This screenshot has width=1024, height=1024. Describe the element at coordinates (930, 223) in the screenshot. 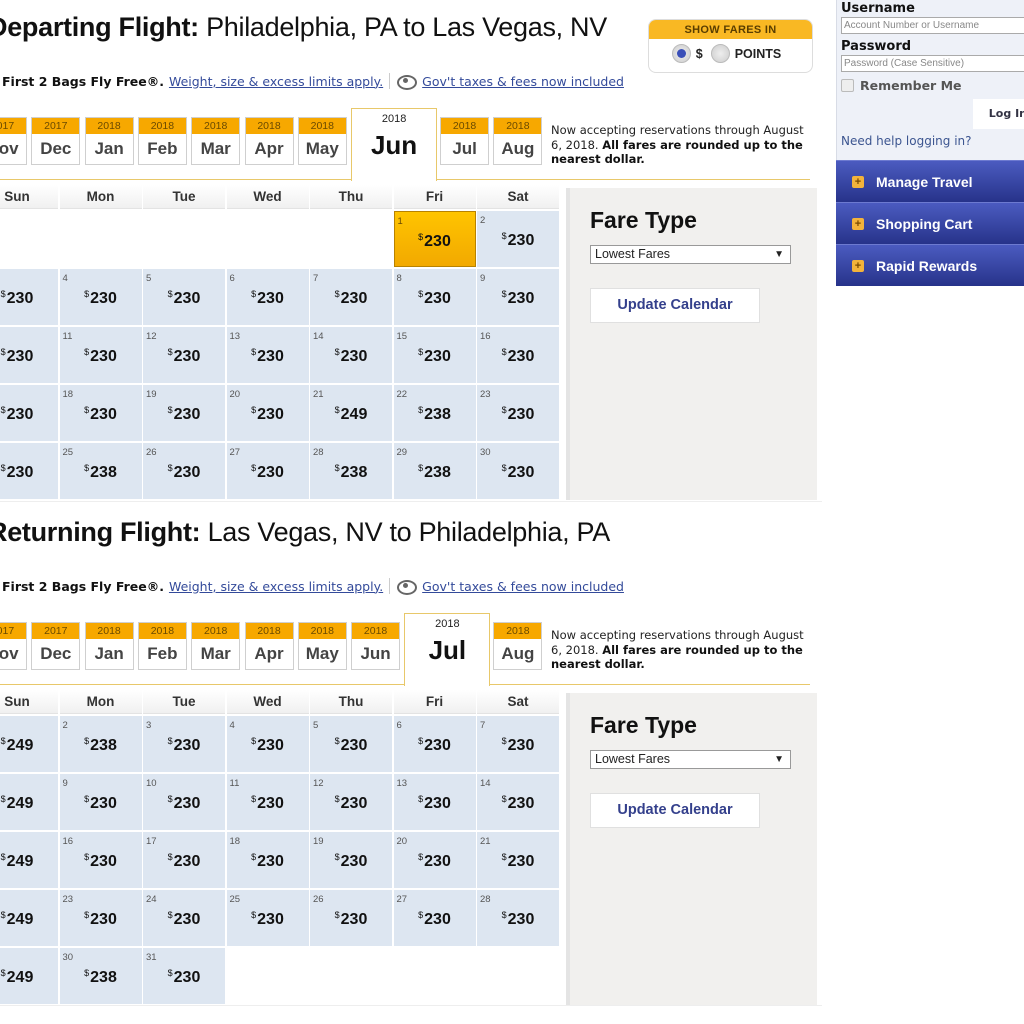

I see `nav-shopping-cart: + Shopping Cart` at that location.